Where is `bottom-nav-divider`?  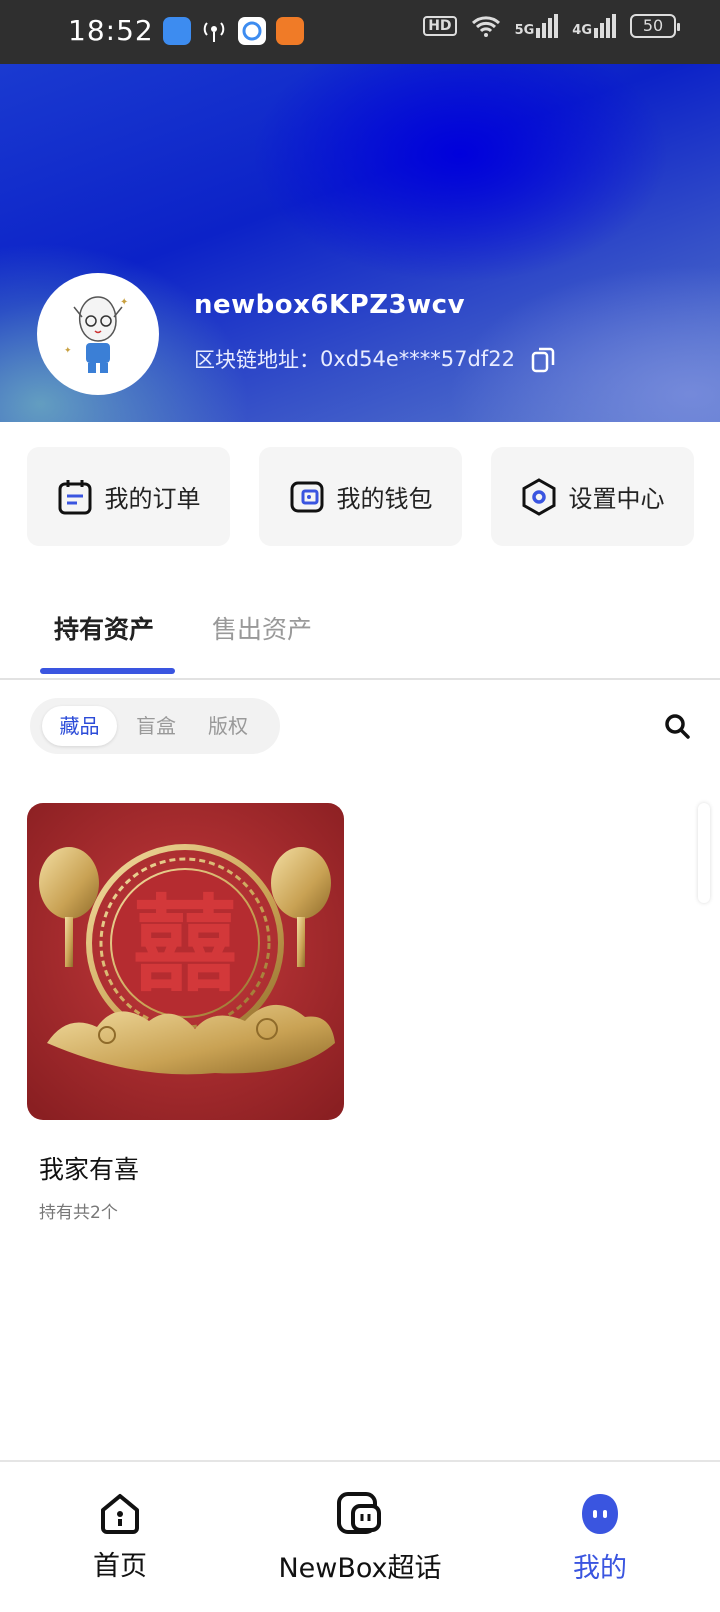
bottom-nav-divider is located at coordinates (360, 1461).